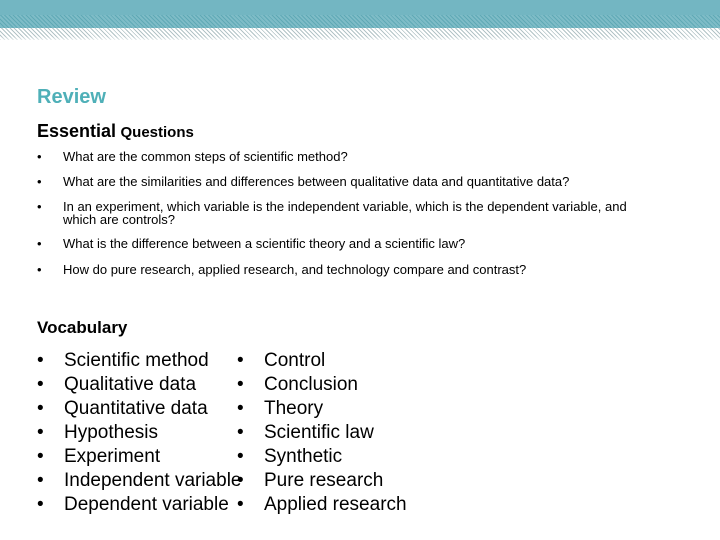 The width and height of the screenshot is (720, 540). What do you see at coordinates (153, 480) in the screenshot?
I see `vocab-term: Independent variable` at bounding box center [153, 480].